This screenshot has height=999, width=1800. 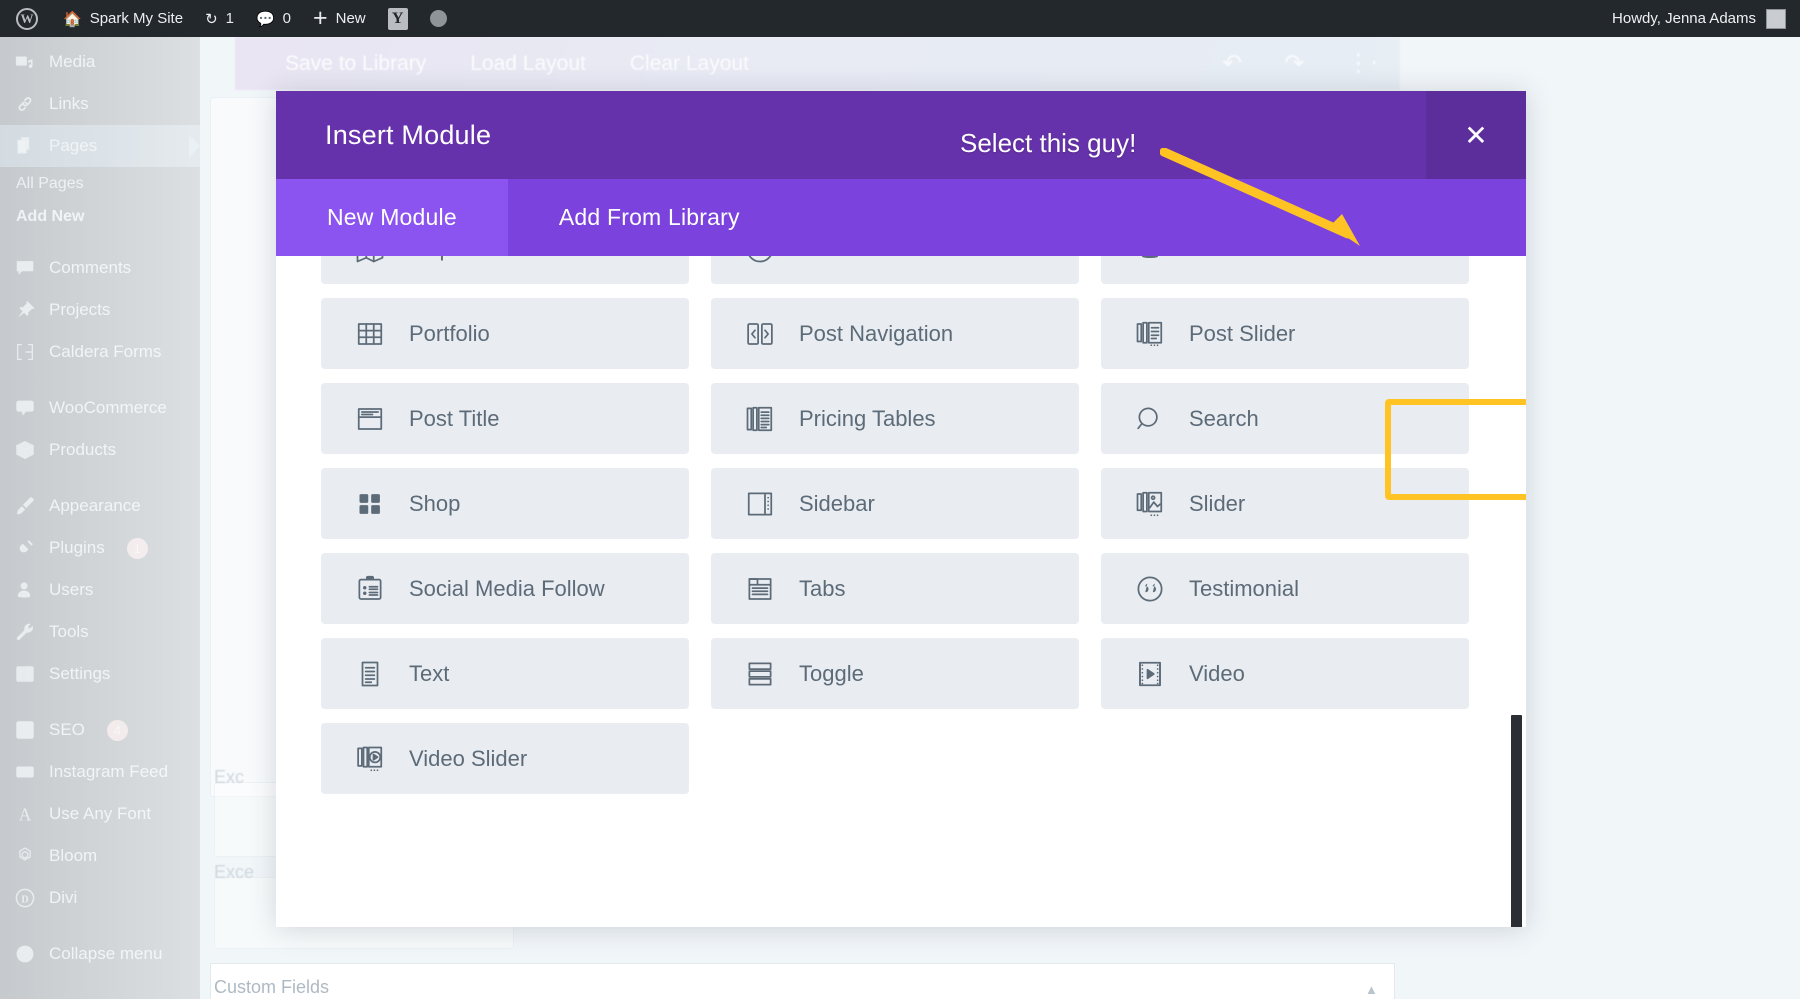 I want to click on sidebar-item-bloom: Bloom, so click(x=100, y=856).